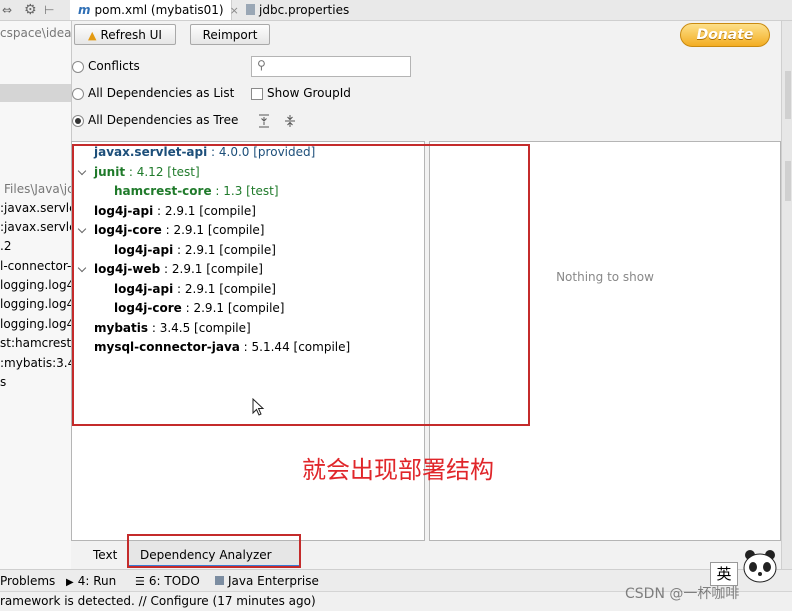  Describe the element at coordinates (161, 93) in the screenshot. I see `list-view-label: All Dependencies as List` at that location.